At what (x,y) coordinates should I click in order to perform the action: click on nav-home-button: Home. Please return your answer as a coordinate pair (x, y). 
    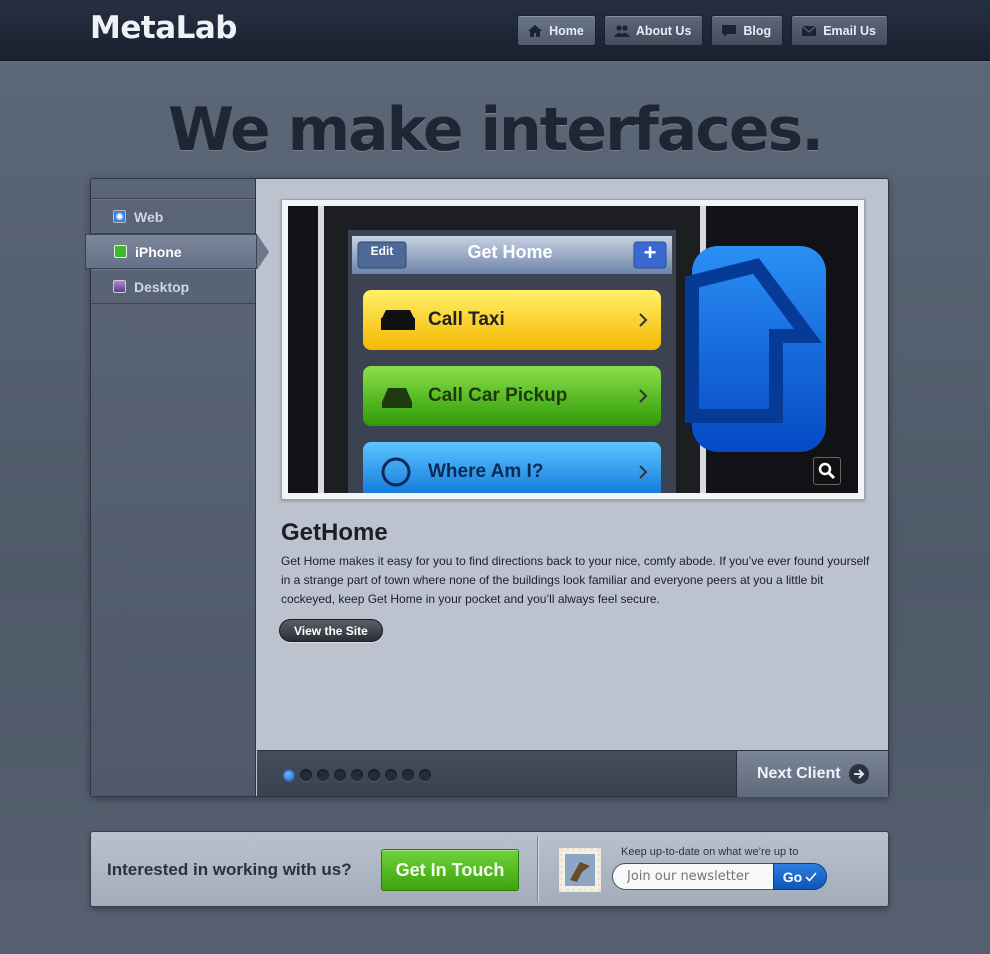
    Looking at the image, I should click on (556, 30).